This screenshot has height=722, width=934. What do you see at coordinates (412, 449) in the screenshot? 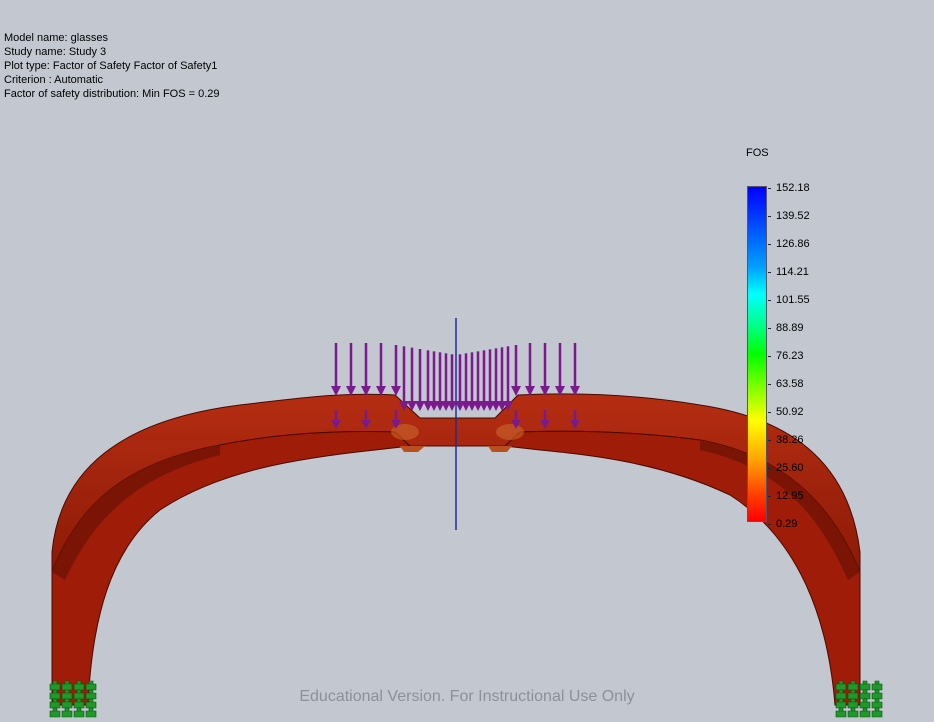
I see `nose-pad-left` at bounding box center [412, 449].